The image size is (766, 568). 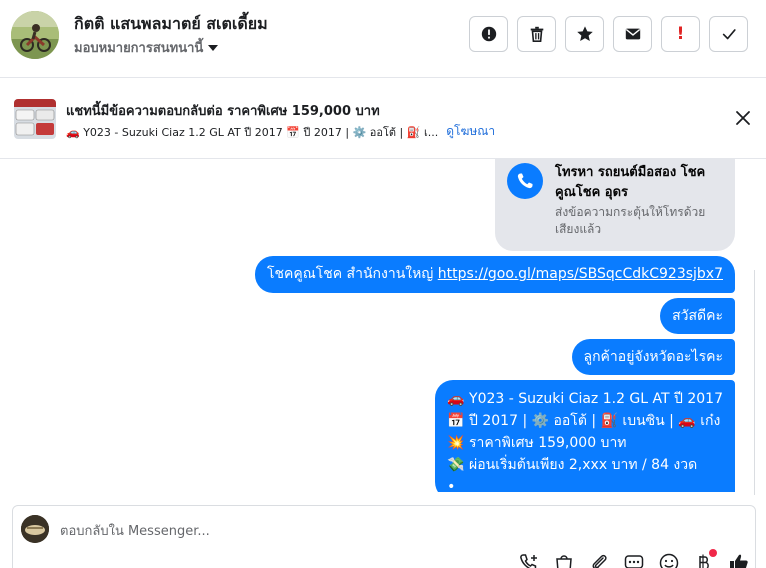 What do you see at coordinates (213, 47) in the screenshot?
I see `caret-down-icon` at bounding box center [213, 47].